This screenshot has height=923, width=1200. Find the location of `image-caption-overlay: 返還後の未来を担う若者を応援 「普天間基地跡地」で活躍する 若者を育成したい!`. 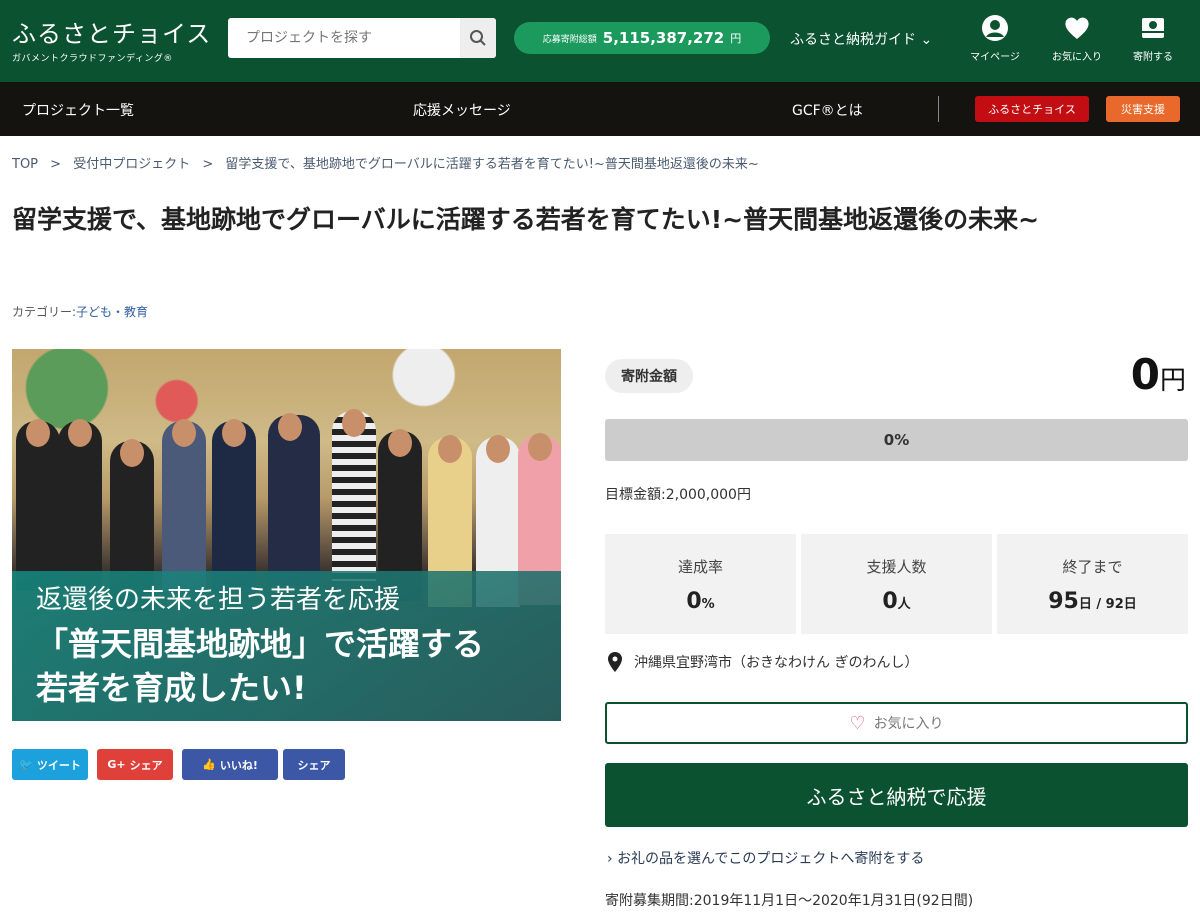

image-caption-overlay: 返還後の未来を担う若者を応援 「普天間基地跡地」で活躍する 若者を育成したい! is located at coordinates (286, 646).